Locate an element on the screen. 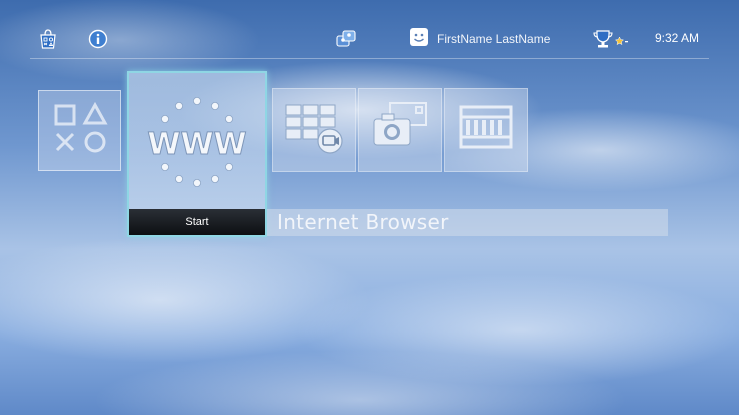 Image resolution: width=739 pixels, height=415 pixels. tile-playstation-symbols is located at coordinates (79, 130).